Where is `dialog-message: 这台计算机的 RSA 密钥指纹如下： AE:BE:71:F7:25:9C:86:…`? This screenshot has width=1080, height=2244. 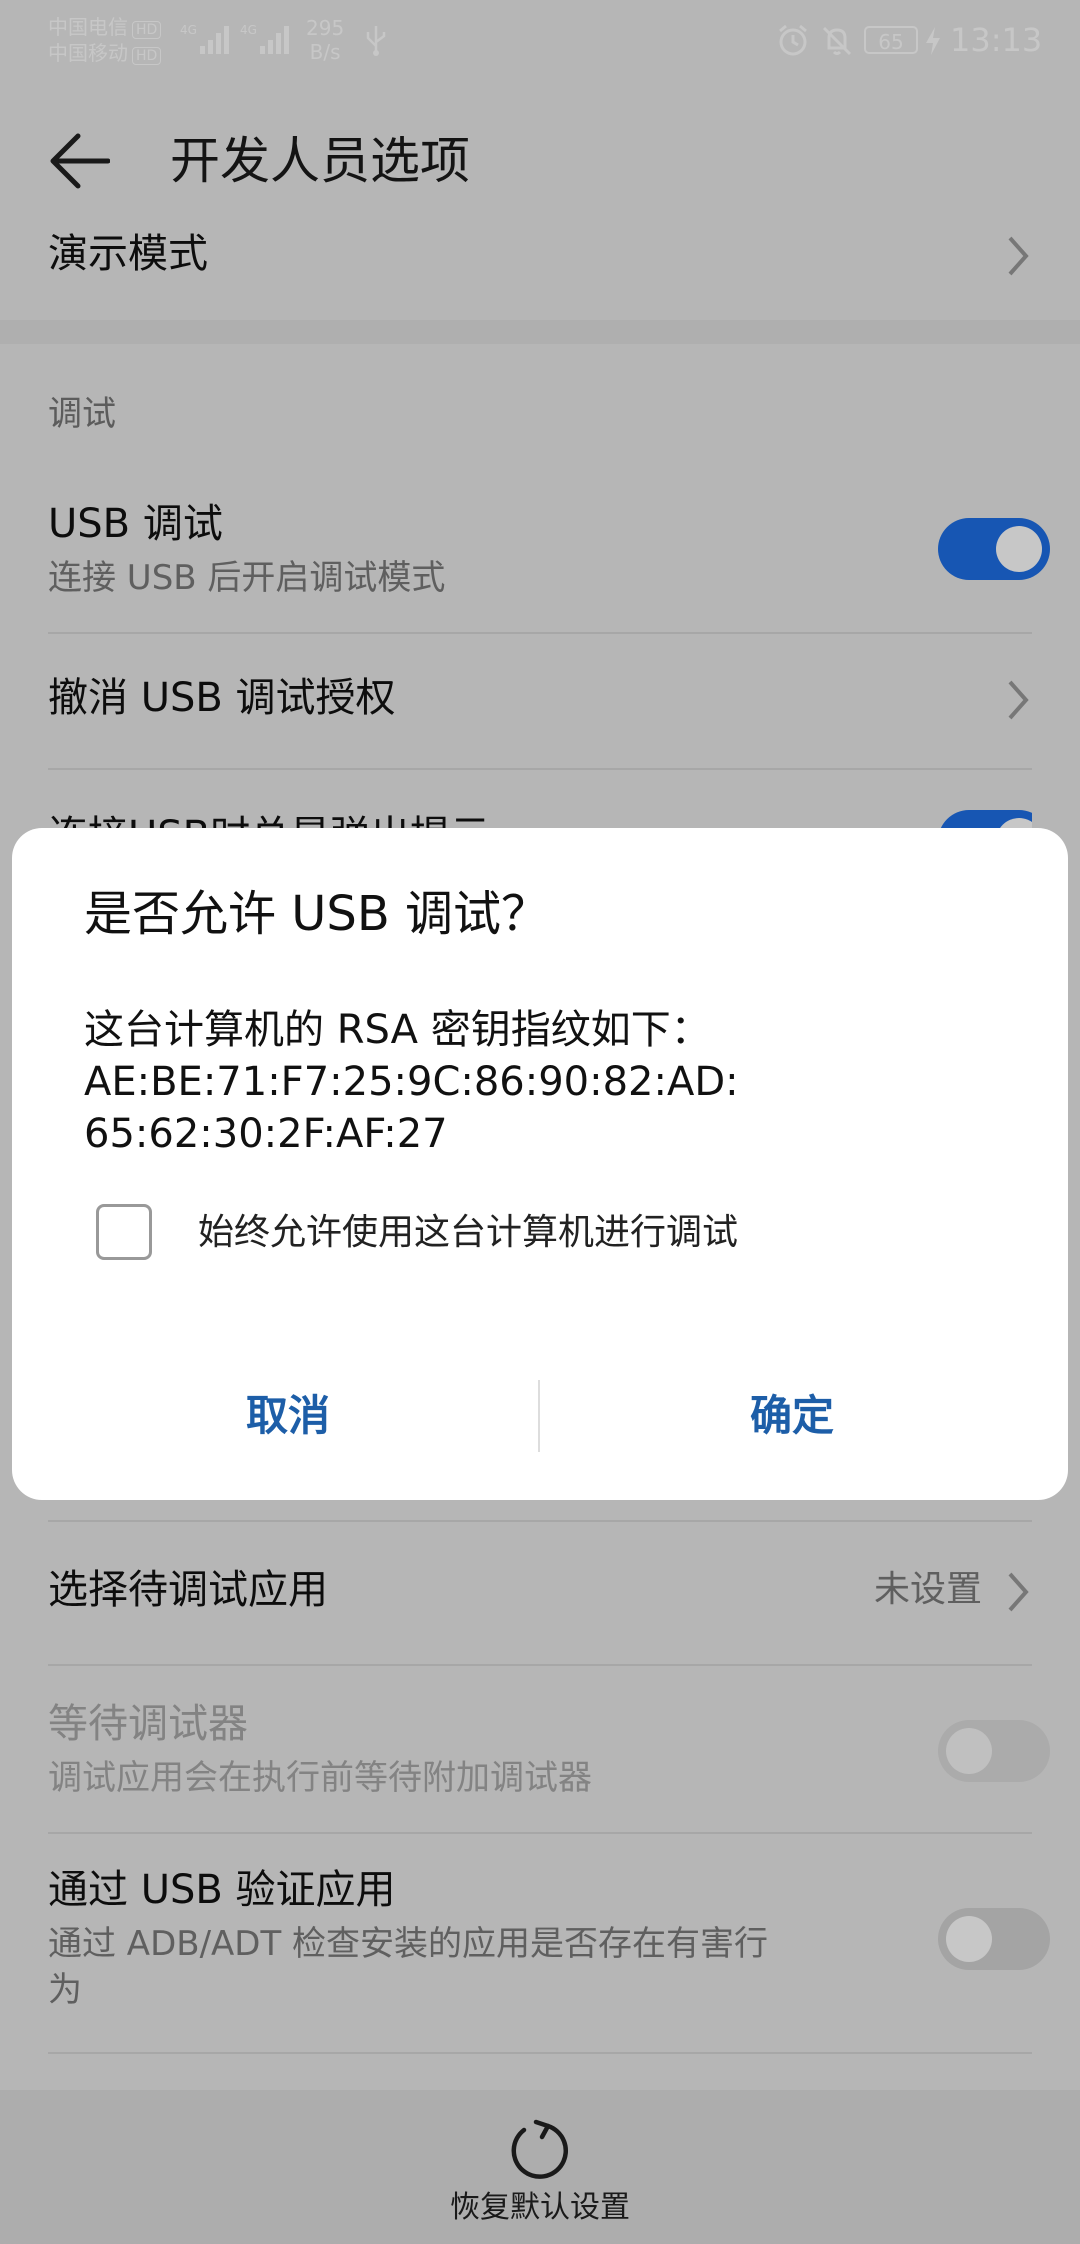 dialog-message: 这台计算机的 RSA 密钥指纹如下： AE:BE:71:F7:25:9C:86:… is located at coordinates (549, 1082).